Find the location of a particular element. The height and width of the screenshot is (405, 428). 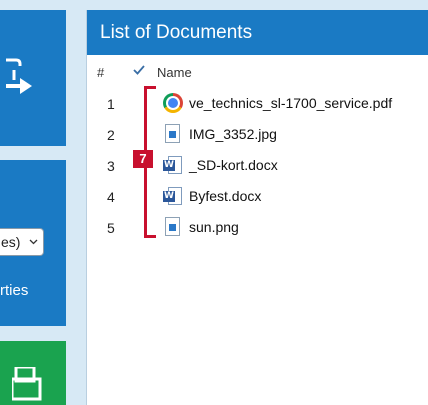

document-row: 1 ve_technics_sl-1700_service.pdf is located at coordinates (257, 102).